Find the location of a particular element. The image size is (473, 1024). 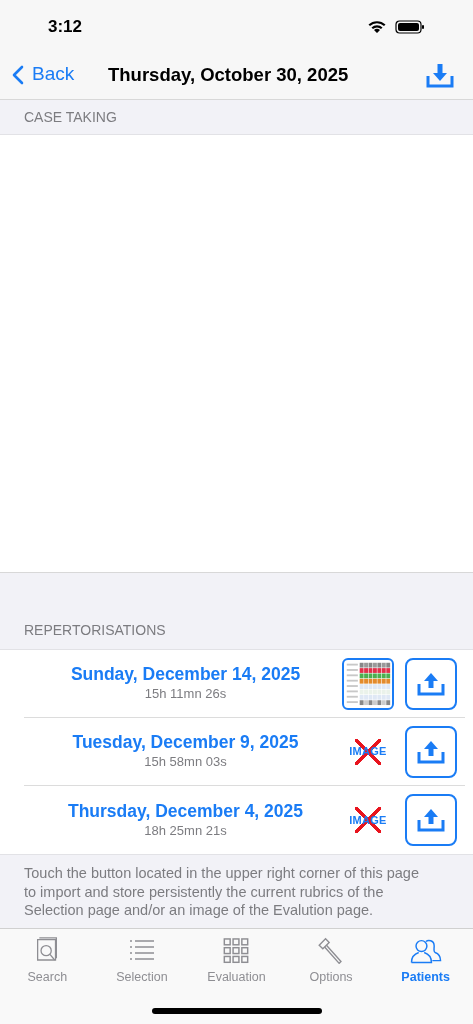

back-button: Back is located at coordinates (56, 74).